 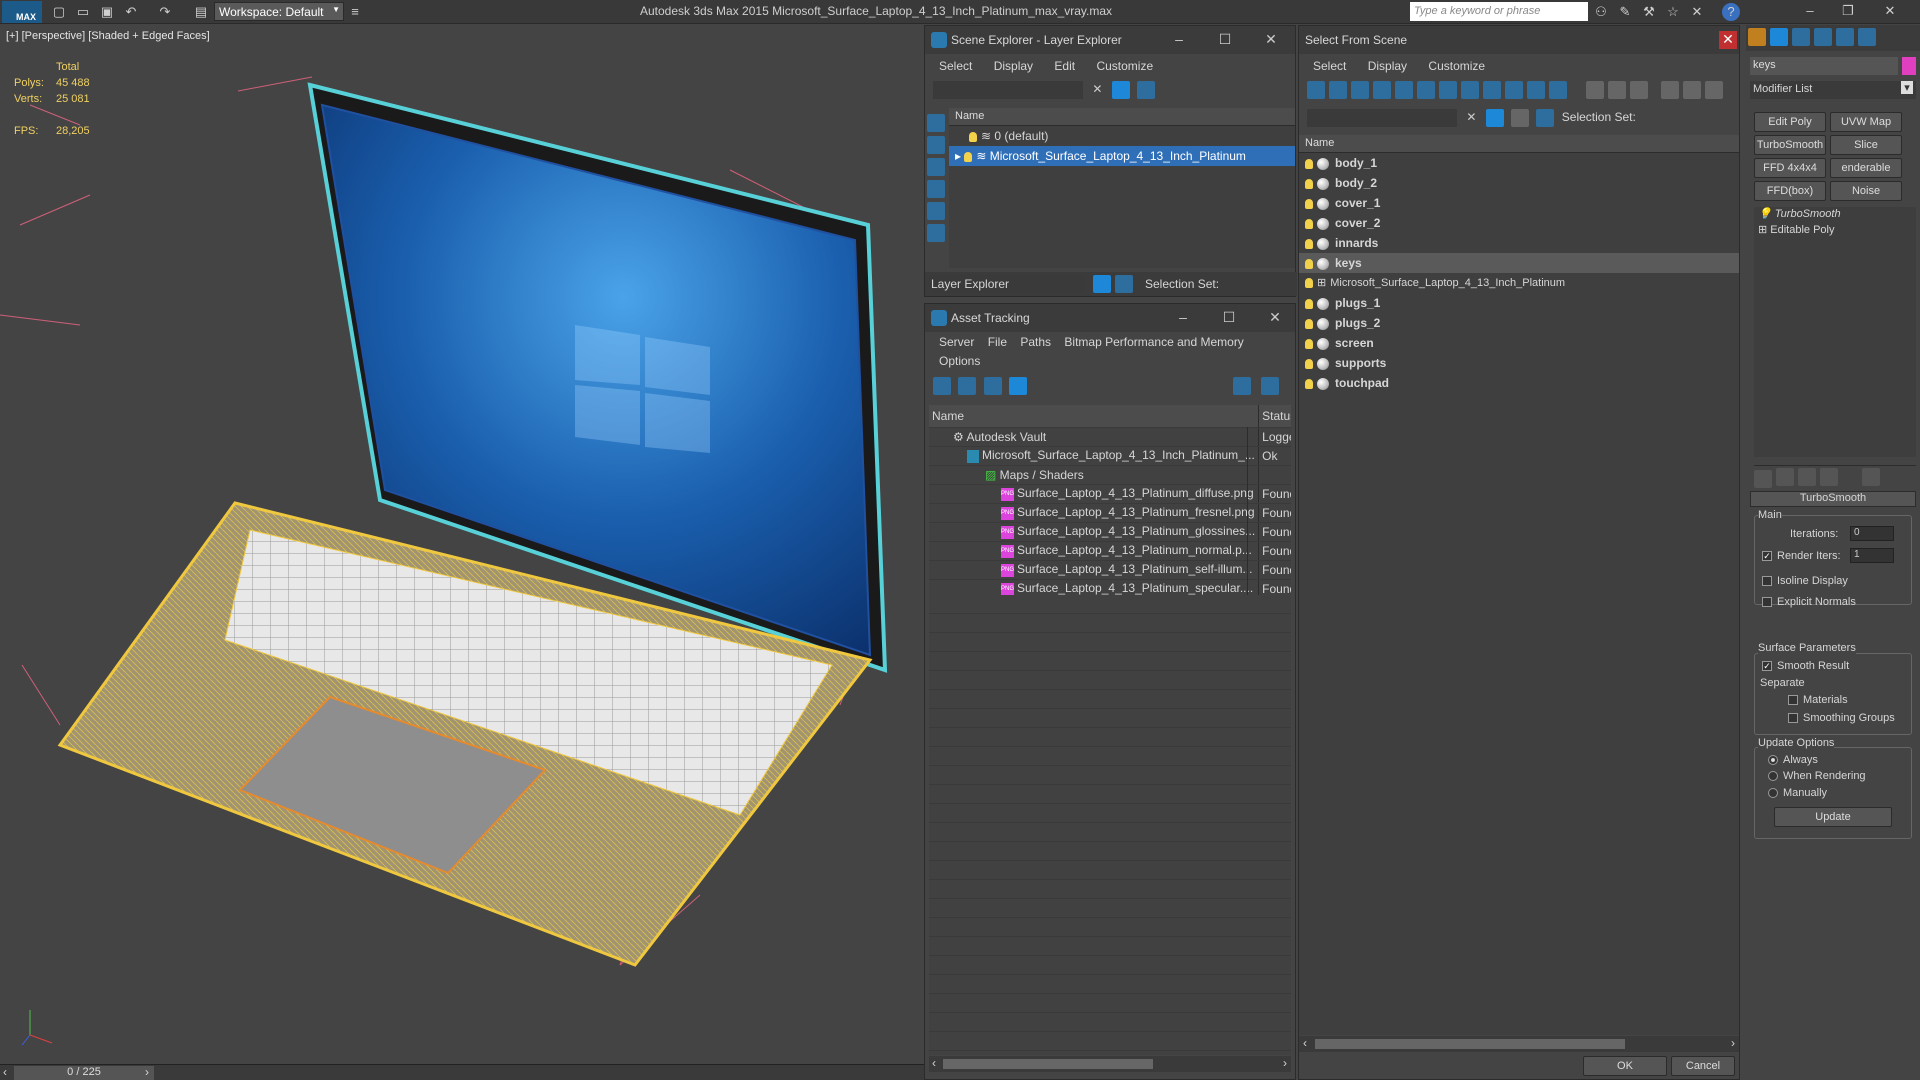 I want to click on scene-explorer-titlebar: Scene Explorer - Layer Explorer – ☐ ✕, so click(x=1110, y=40).